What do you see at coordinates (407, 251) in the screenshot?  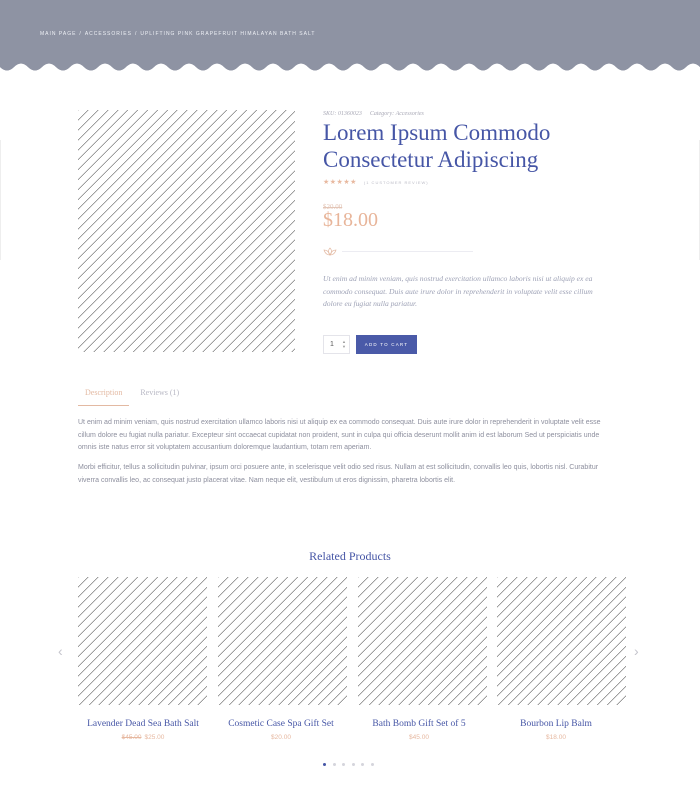 I see `price-divider` at bounding box center [407, 251].